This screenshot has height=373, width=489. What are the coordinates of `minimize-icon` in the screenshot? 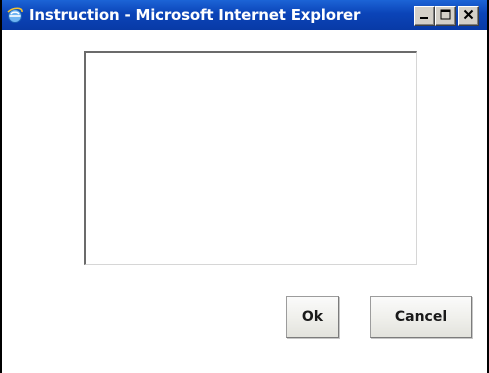 It's located at (424, 16).